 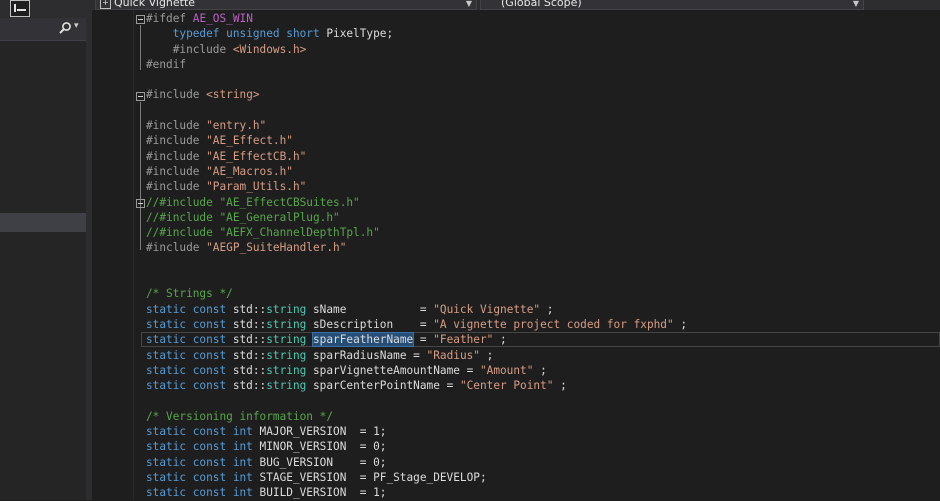 What do you see at coordinates (383, 386) in the screenshot?
I see `code-token: sparCenterPointName =` at bounding box center [383, 386].